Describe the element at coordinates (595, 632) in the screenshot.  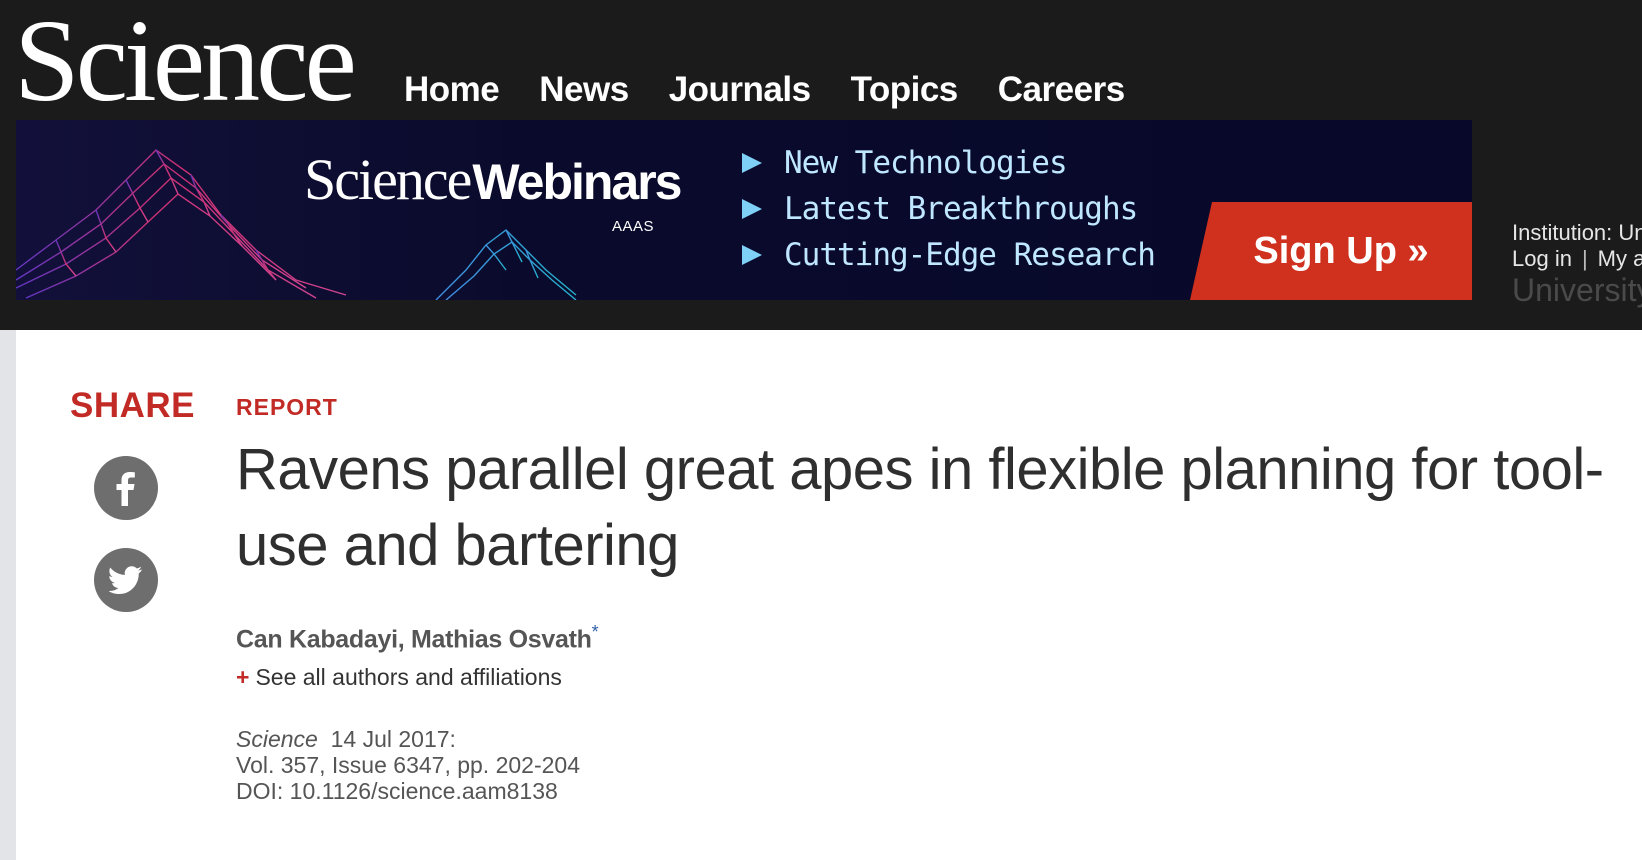
I see `corresponding-author-marker: *` at that location.